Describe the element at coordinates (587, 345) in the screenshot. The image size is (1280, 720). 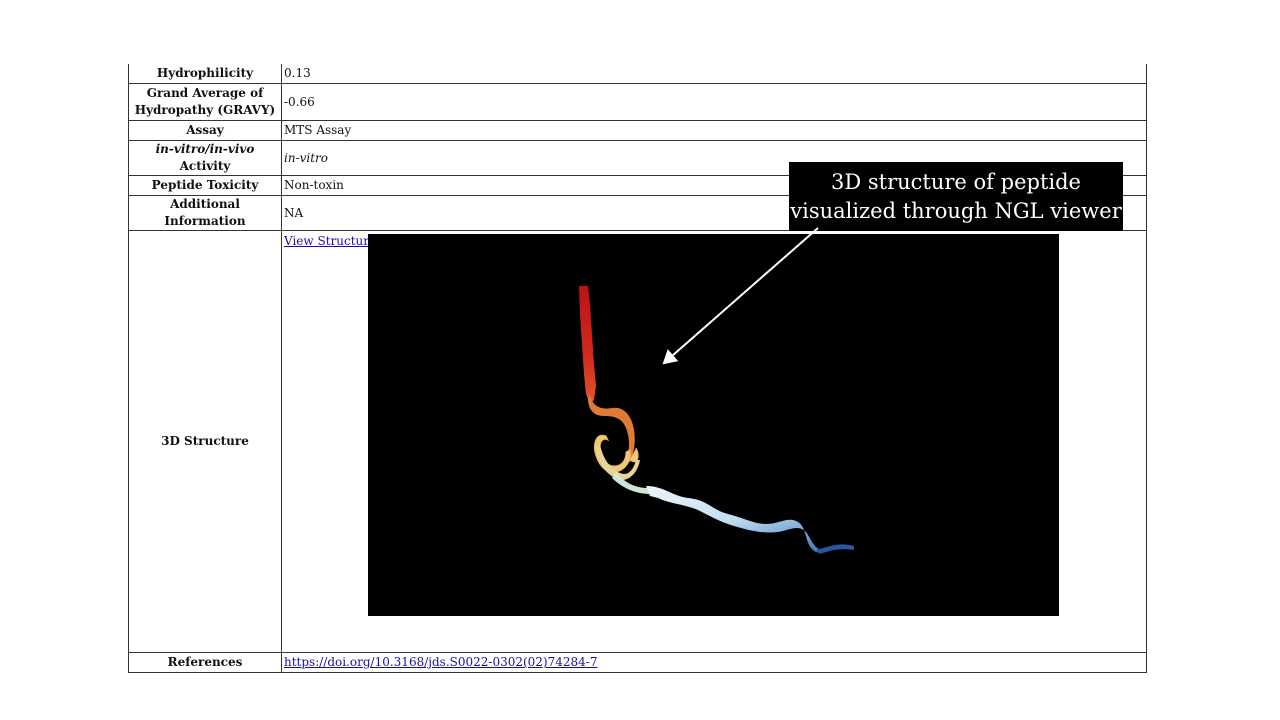
I see `ribbon-segment-n-terminal` at that location.